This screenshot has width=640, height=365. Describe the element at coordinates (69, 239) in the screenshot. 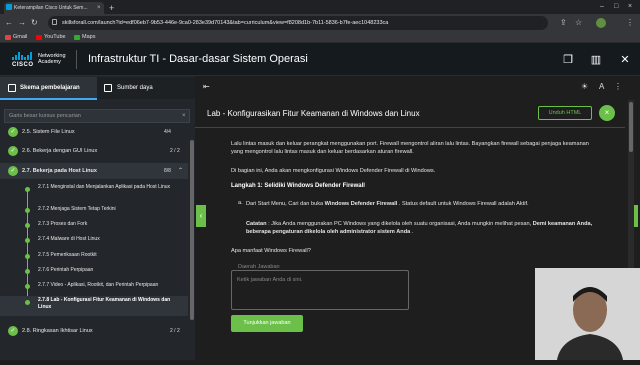

I see `subitem-label: 2.7.4 Malware di Host Linux` at that location.